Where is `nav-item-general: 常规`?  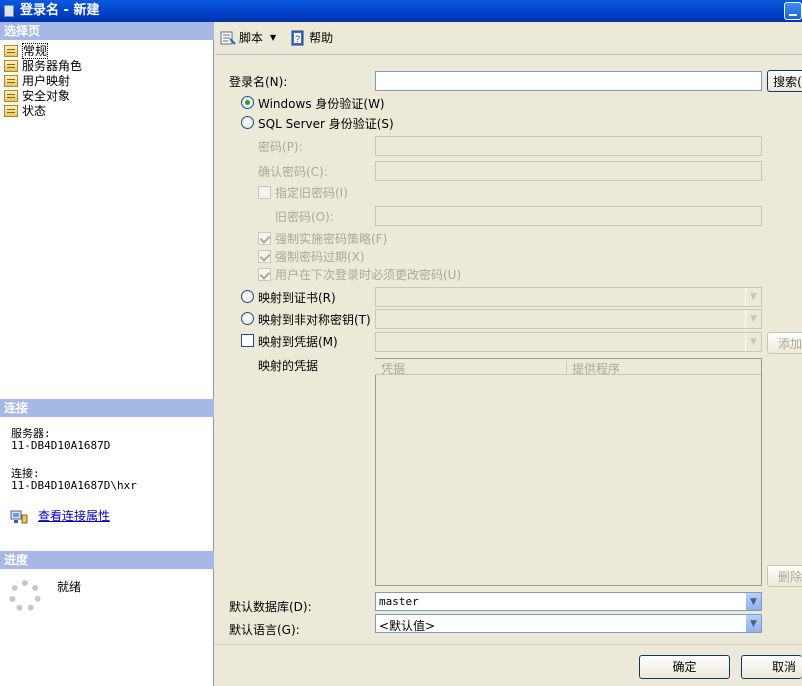 nav-item-general: 常规 is located at coordinates (26, 51).